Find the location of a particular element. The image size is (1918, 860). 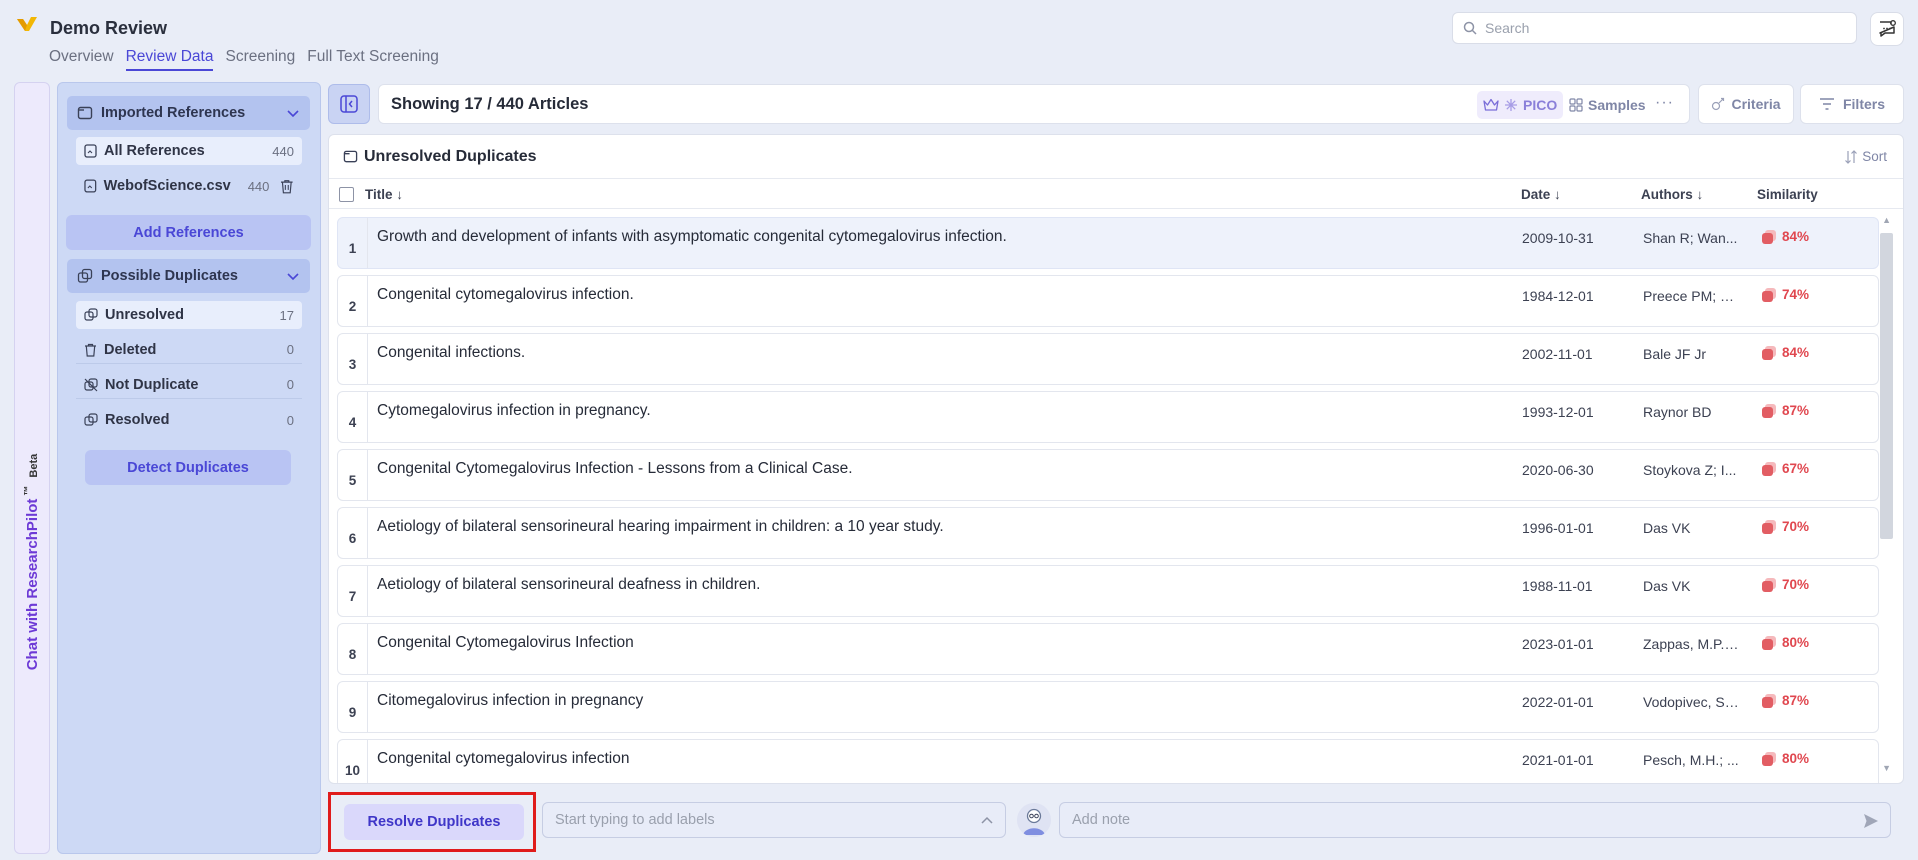

sidebar-item-unresolved: Unresolved 17 is located at coordinates (189, 315).